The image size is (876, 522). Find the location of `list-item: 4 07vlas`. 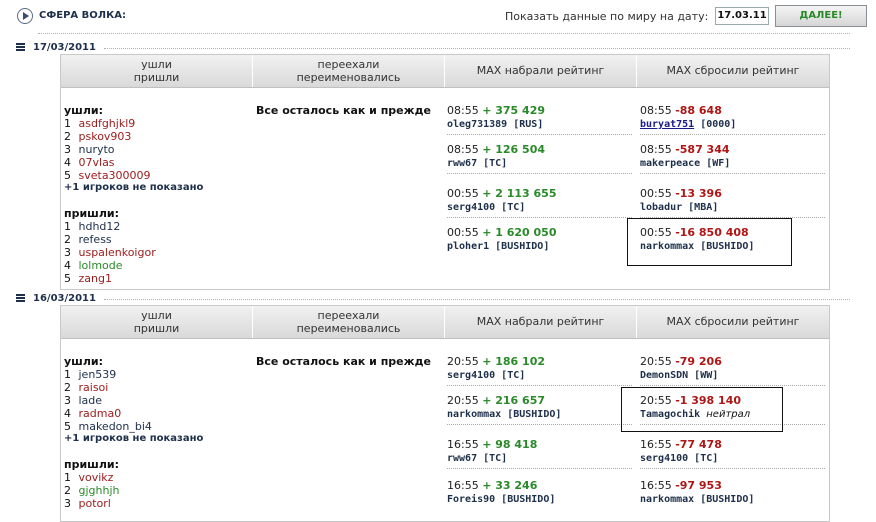

list-item: 4 07vlas is located at coordinates (156, 162).